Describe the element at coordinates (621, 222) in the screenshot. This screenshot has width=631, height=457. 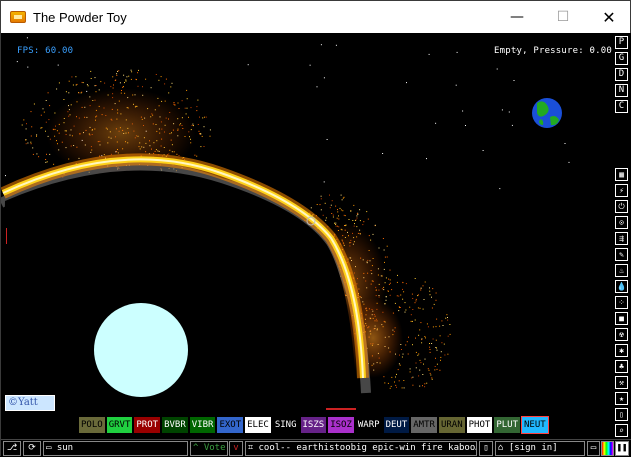
I see `sensors-icon: ⊙` at that location.